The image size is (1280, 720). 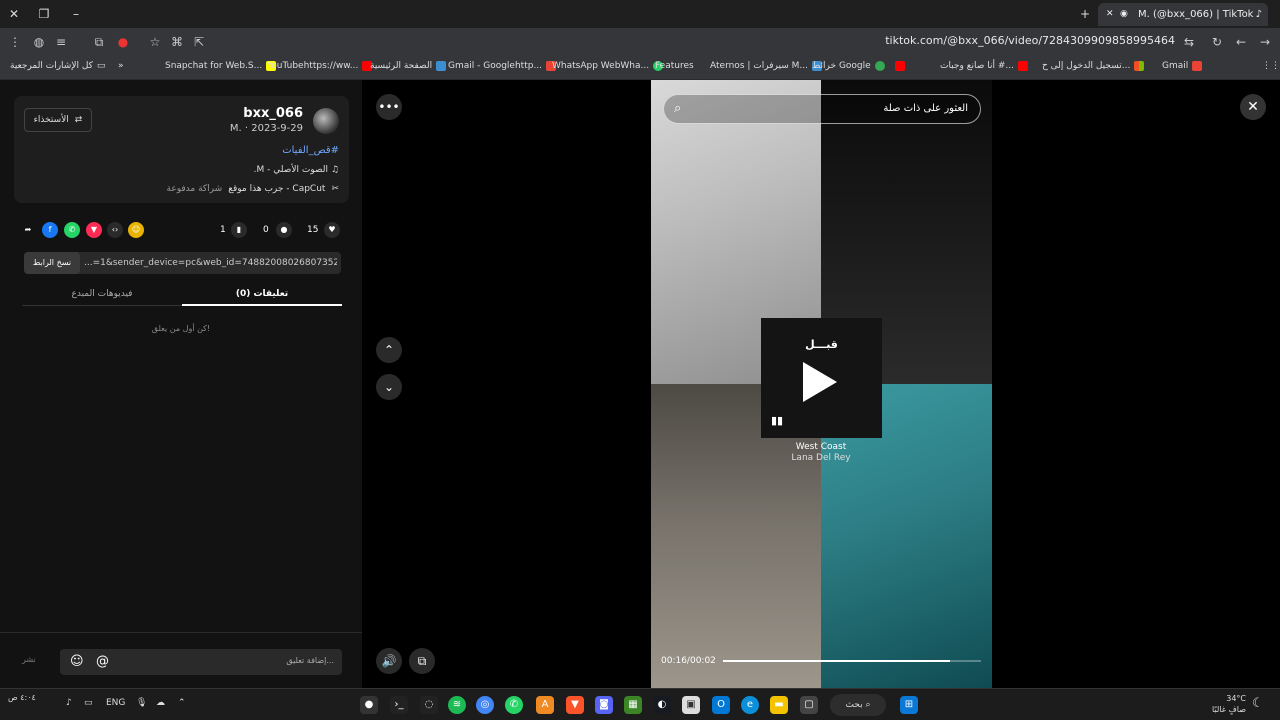 What do you see at coordinates (369, 705) in the screenshot?
I see `app-icon-1: ●` at bounding box center [369, 705].